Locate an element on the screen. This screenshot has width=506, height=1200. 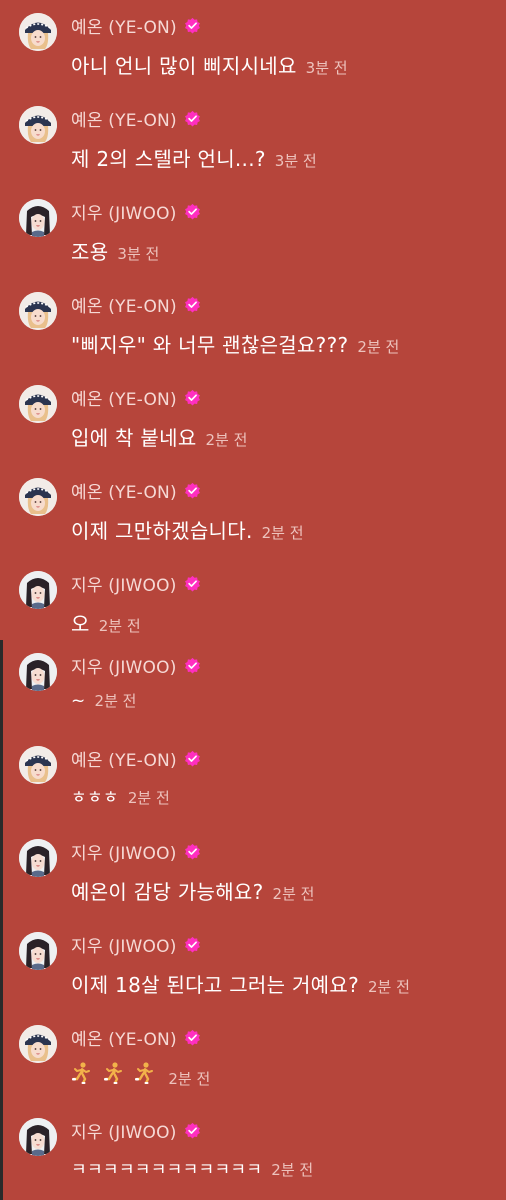
comment-item: 지우 (JIWOO) ~ 2분 전 is located at coordinates (253, 686).